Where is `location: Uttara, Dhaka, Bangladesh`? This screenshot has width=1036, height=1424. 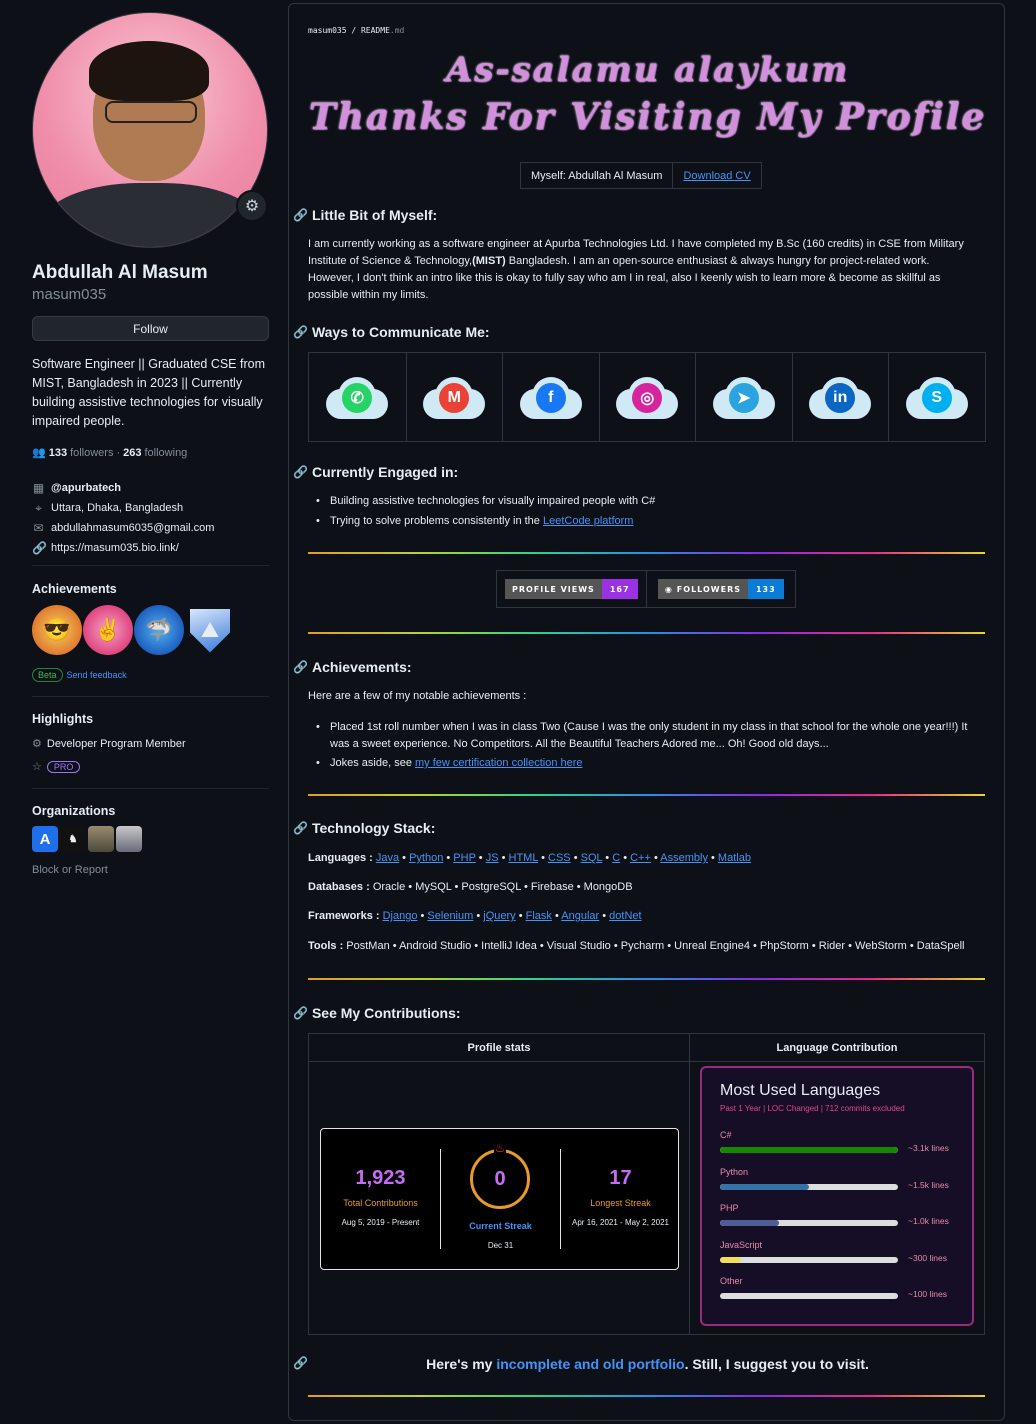 location: Uttara, Dhaka, Bangladesh is located at coordinates (117, 508).